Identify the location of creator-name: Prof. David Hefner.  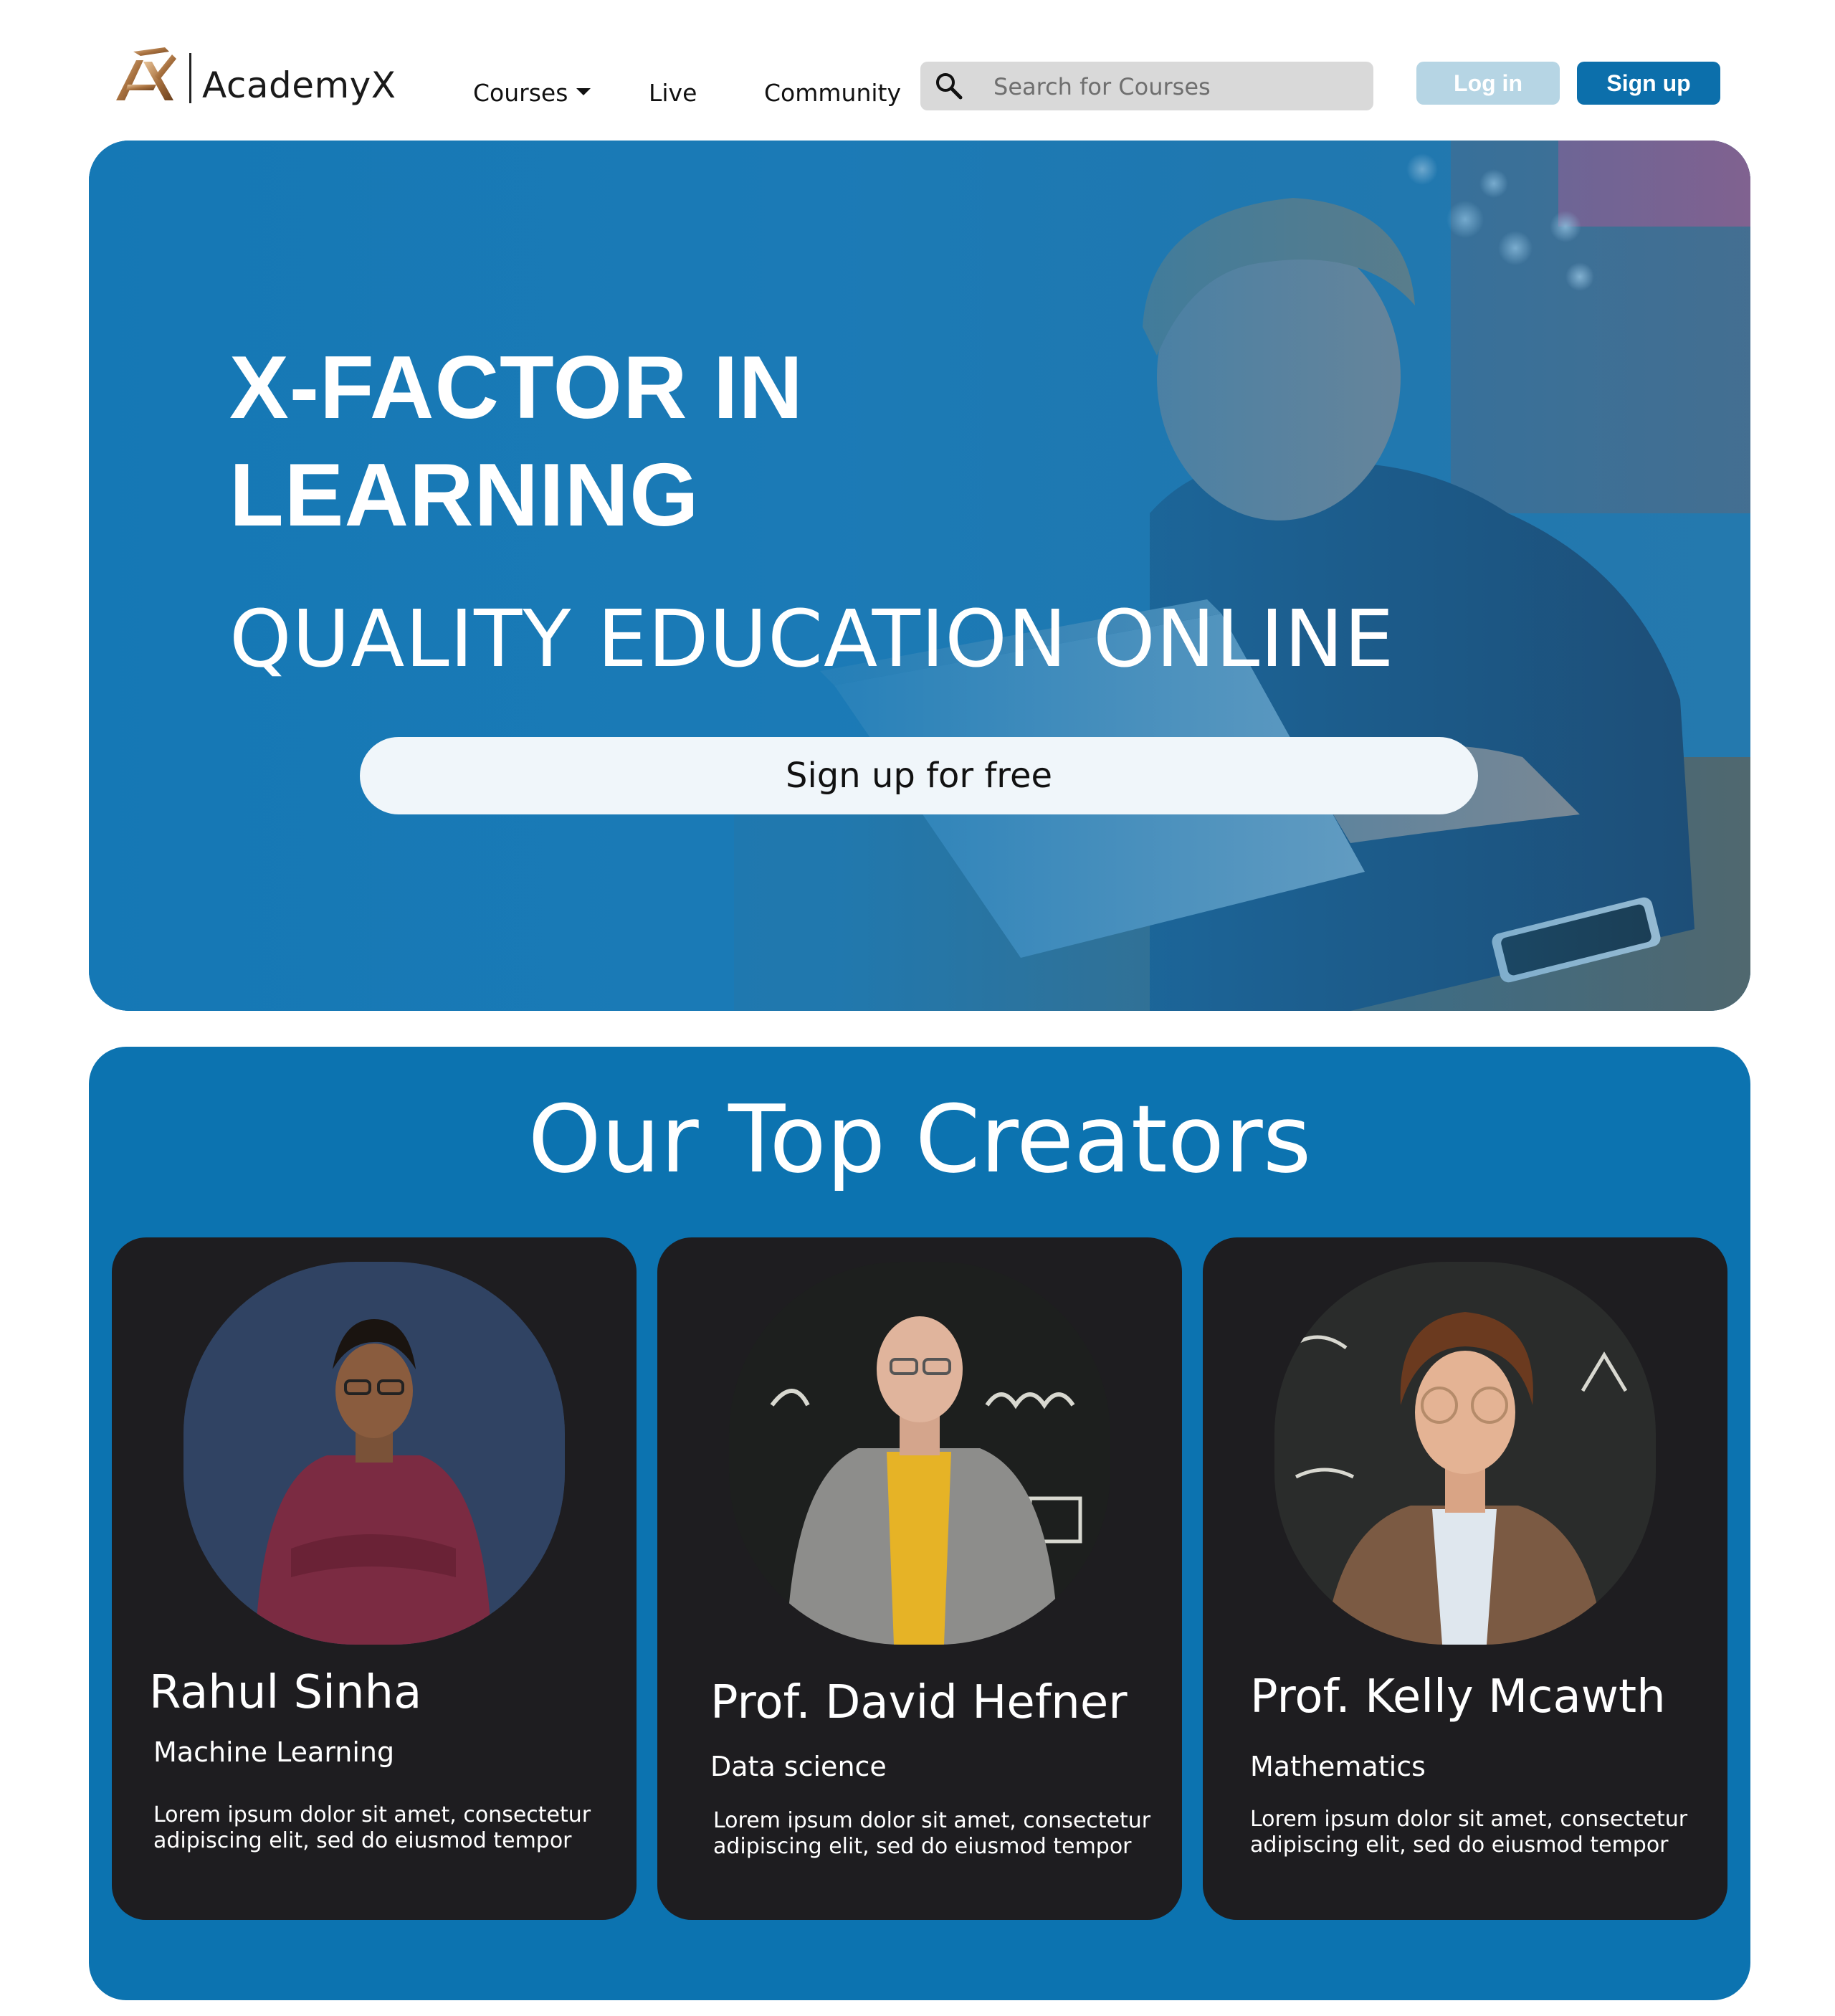
(919, 1702).